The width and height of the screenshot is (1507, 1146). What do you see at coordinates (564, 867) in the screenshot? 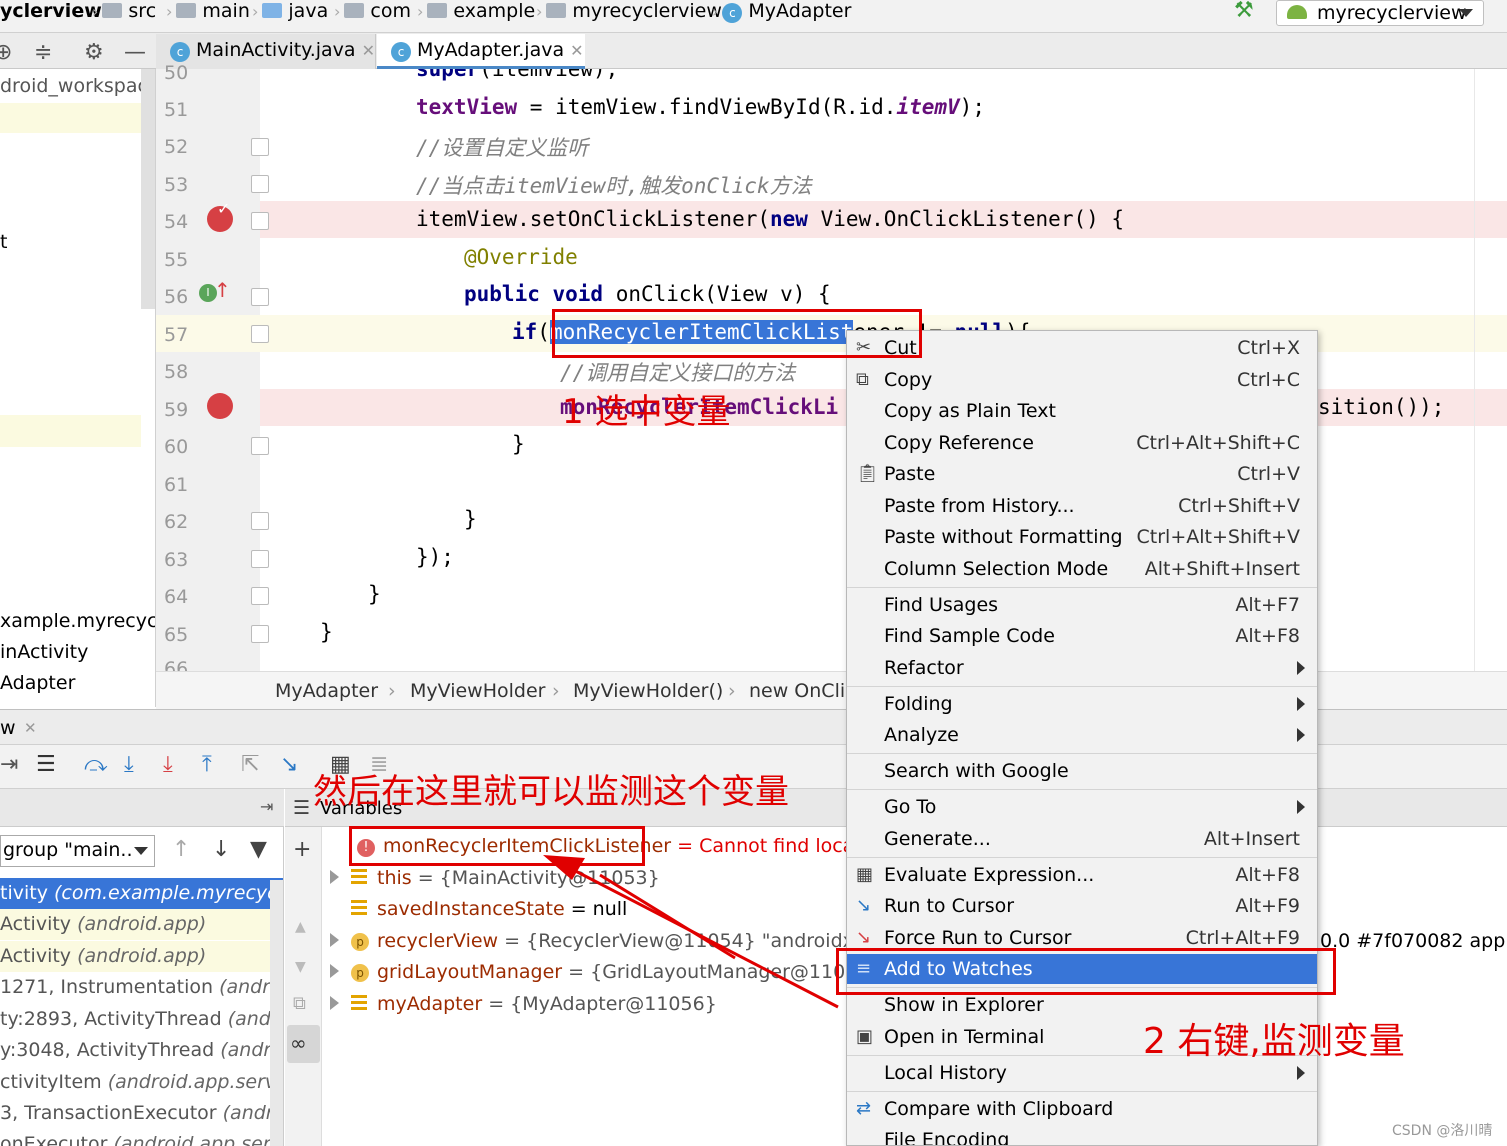
I see `arrow-head` at bounding box center [564, 867].